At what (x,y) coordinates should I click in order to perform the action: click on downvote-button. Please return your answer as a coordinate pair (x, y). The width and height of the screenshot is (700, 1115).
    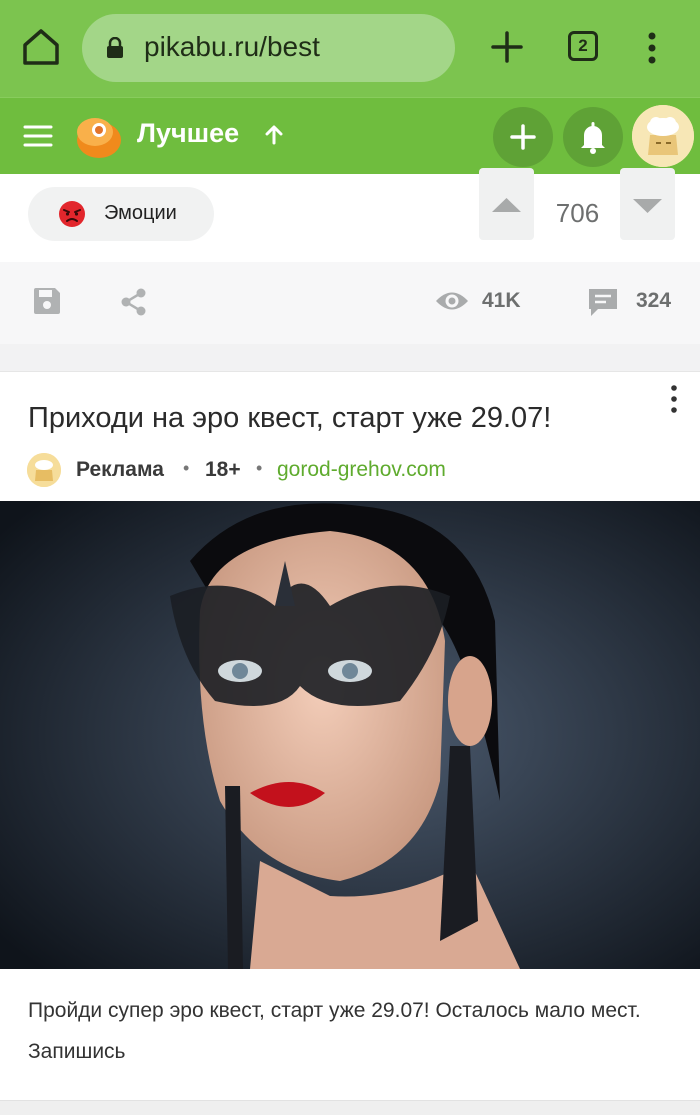
    Looking at the image, I should click on (647, 204).